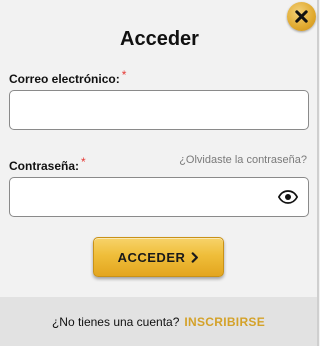  What do you see at coordinates (159, 39) in the screenshot?
I see `modal-title: Acceder` at bounding box center [159, 39].